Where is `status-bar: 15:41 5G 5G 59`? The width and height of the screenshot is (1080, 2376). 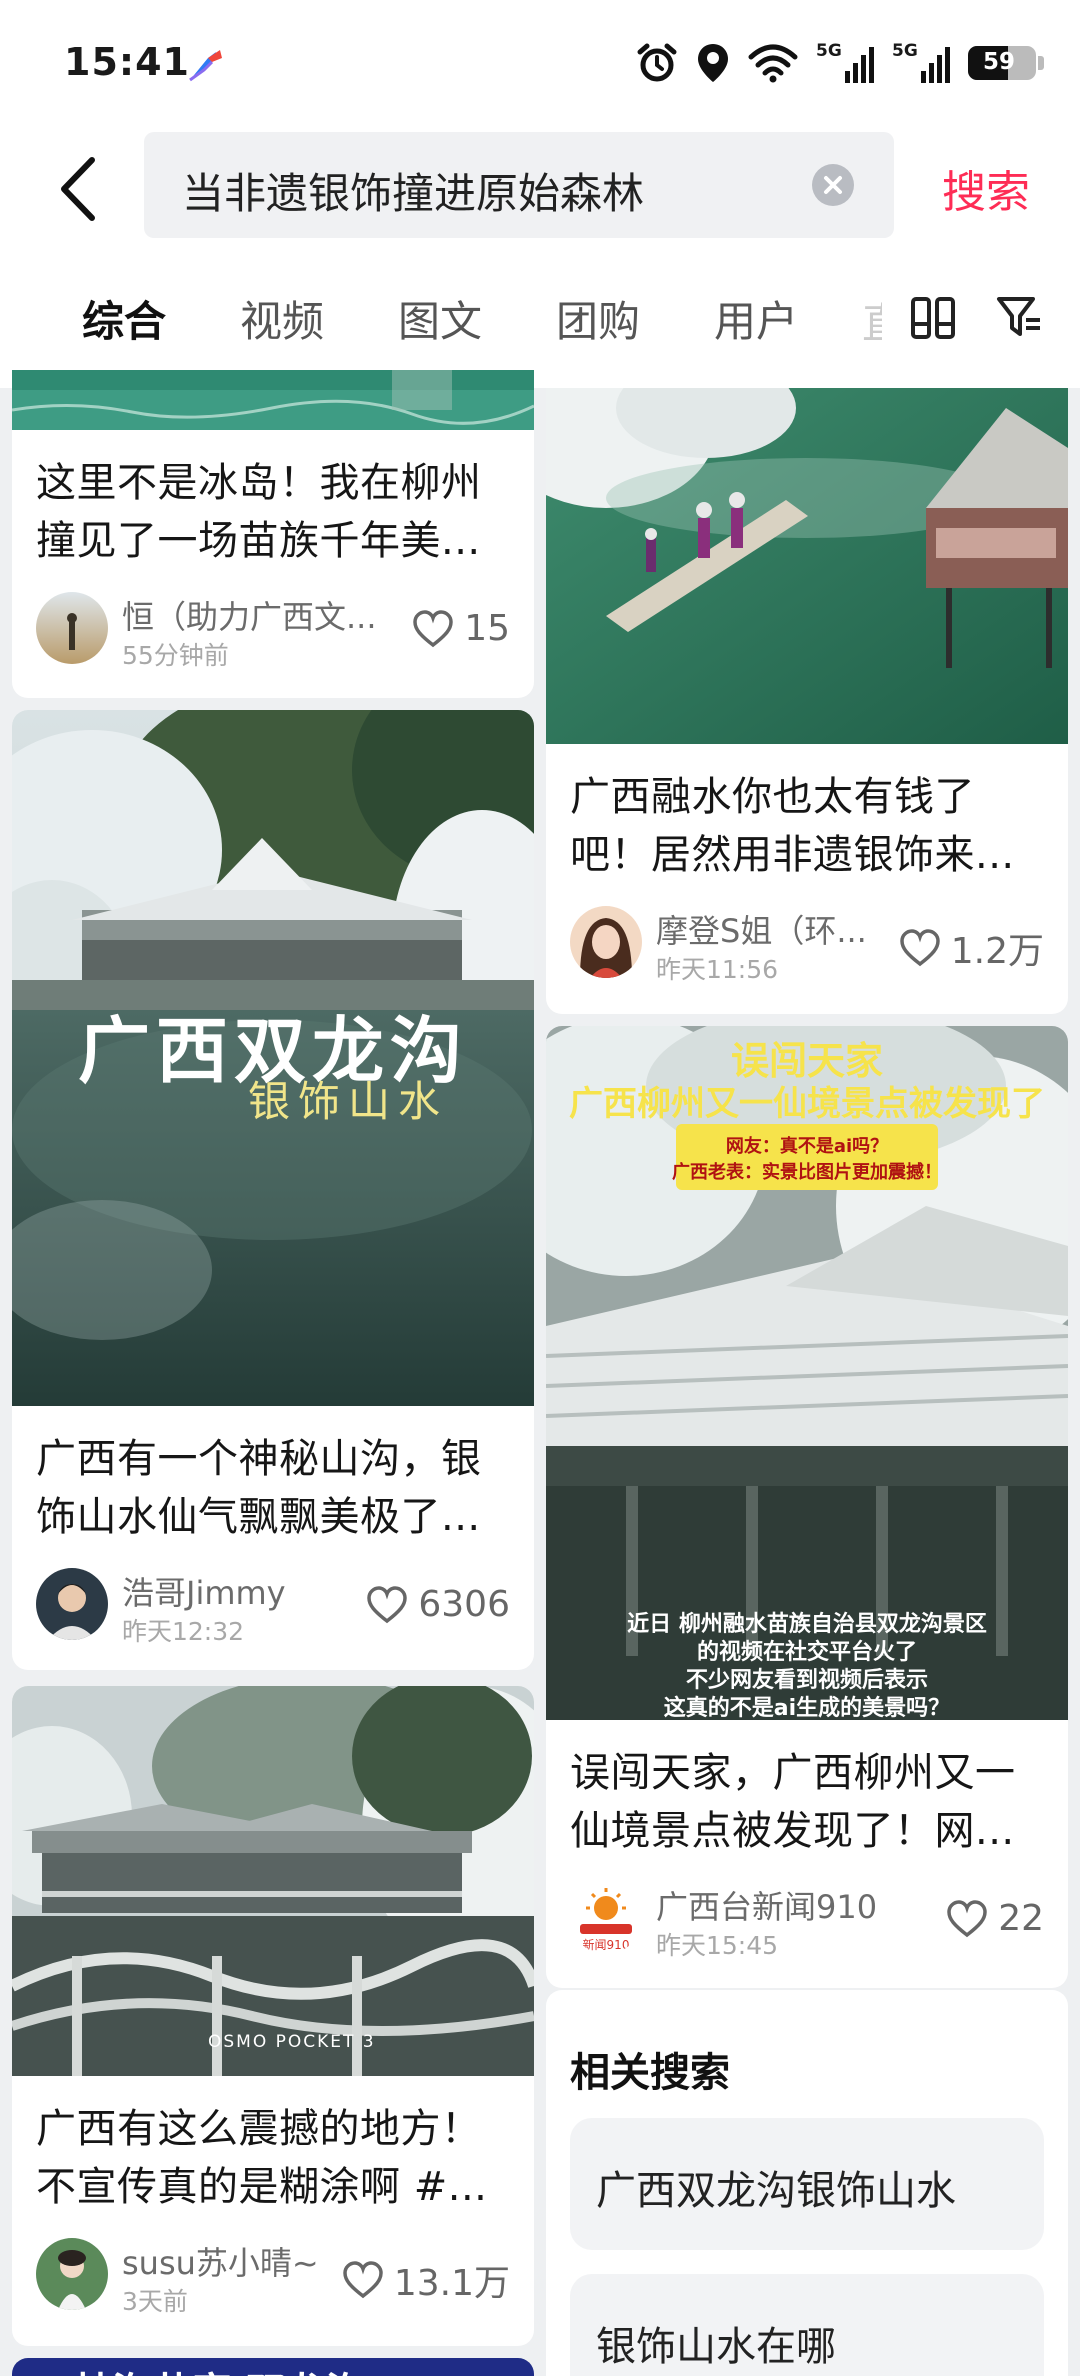
status-bar: 15:41 5G 5G 59 is located at coordinates (540, 65).